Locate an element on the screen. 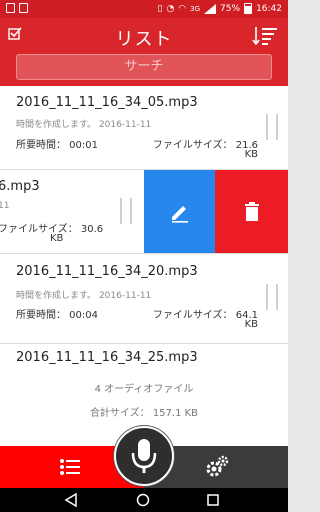  list-item-swiped: 6.mp3 11 ファイルサイズ： 30.6 KB is located at coordinates (144, 212).